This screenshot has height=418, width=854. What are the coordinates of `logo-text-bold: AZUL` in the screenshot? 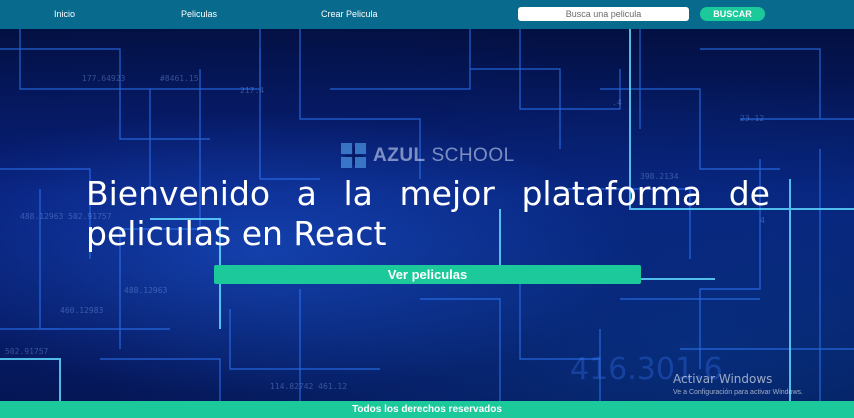 It's located at (399, 155).